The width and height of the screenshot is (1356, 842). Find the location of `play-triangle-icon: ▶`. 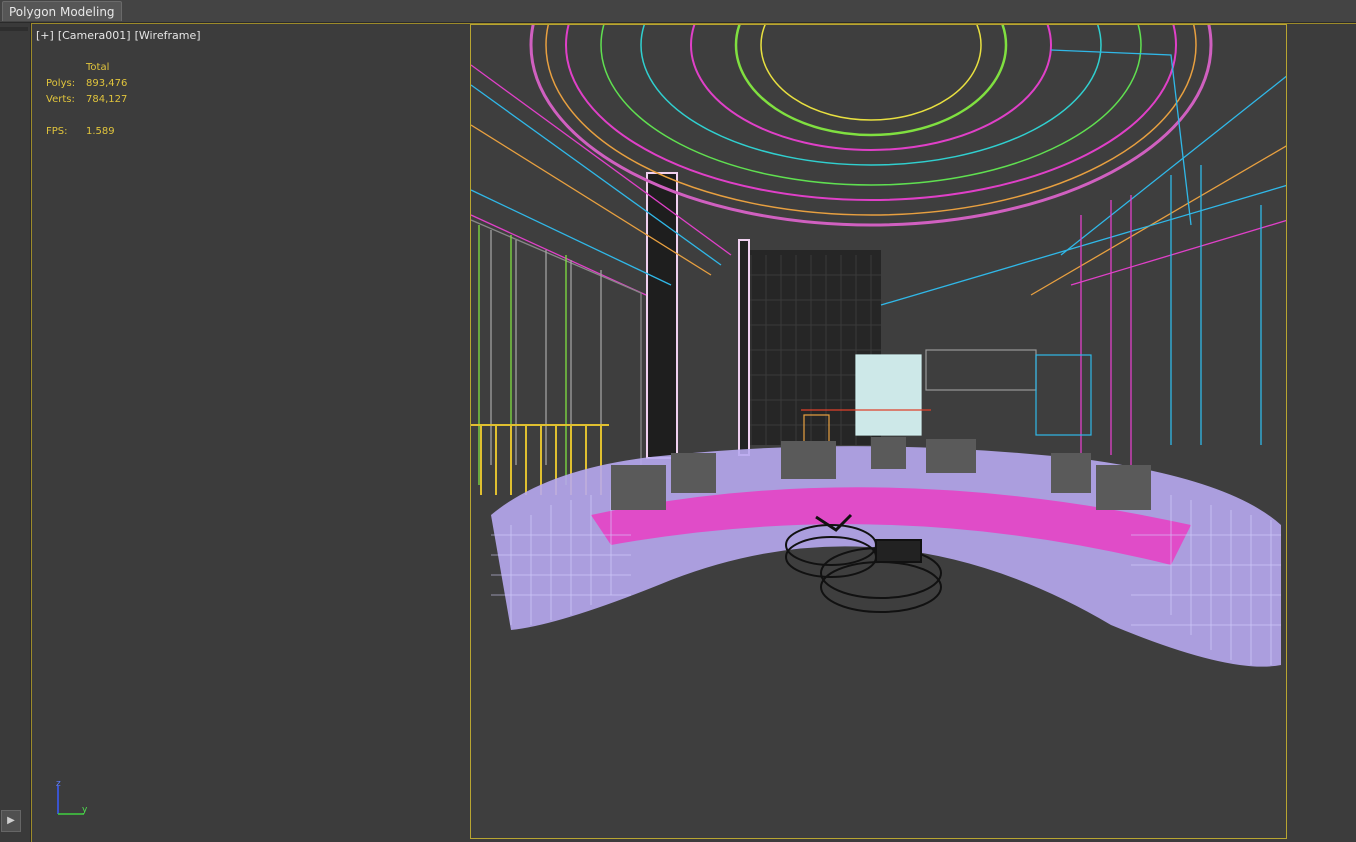

play-triangle-icon: ▶ is located at coordinates (11, 821).